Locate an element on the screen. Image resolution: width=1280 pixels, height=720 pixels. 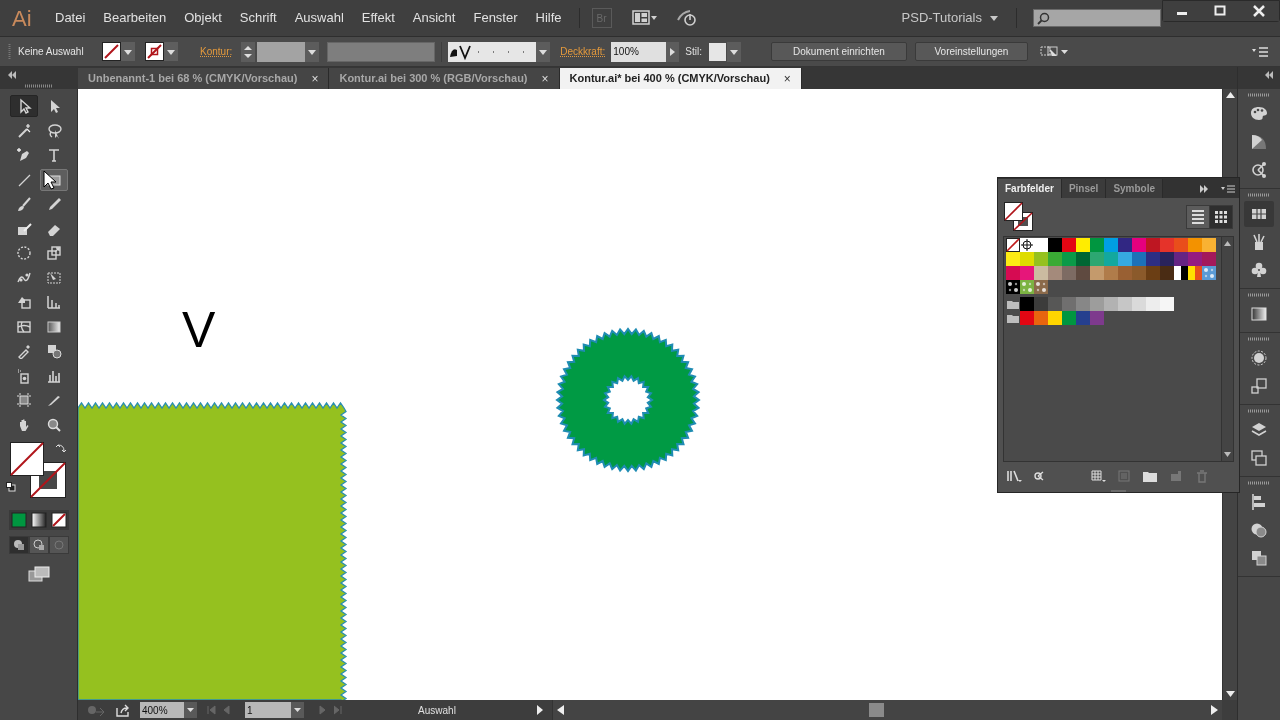
zoom-field: 400% is located at coordinates (162, 710).